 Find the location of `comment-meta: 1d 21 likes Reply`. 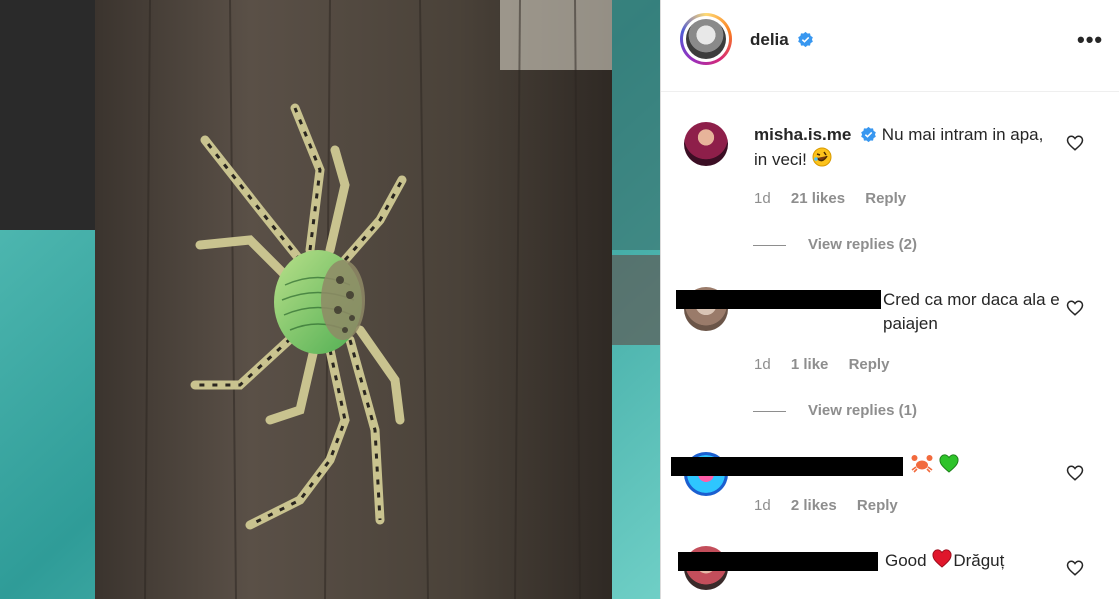

comment-meta: 1d 21 likes Reply is located at coordinates (838, 198).